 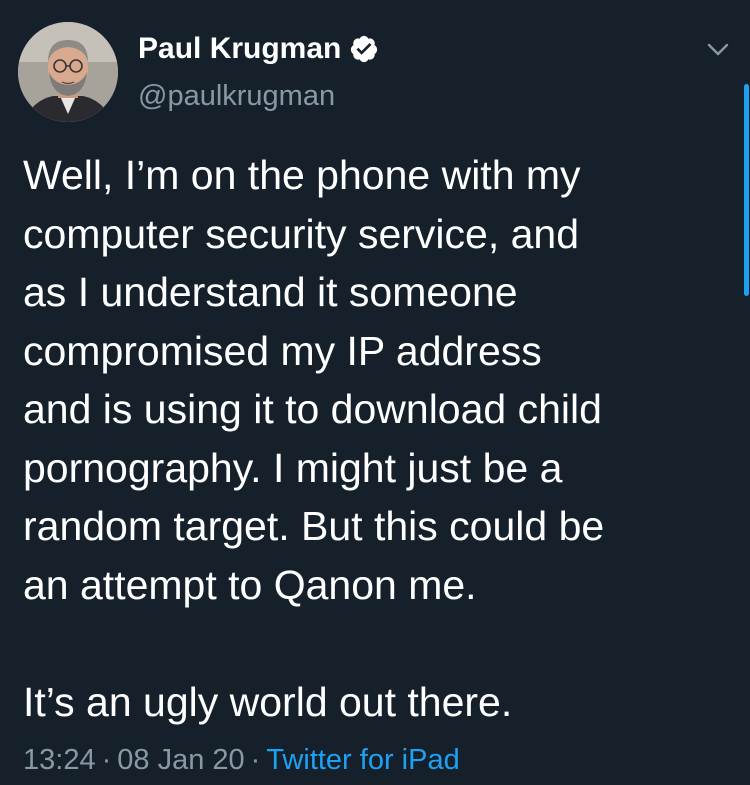 I want to click on author-handle: @paulkrugman, so click(x=236, y=96).